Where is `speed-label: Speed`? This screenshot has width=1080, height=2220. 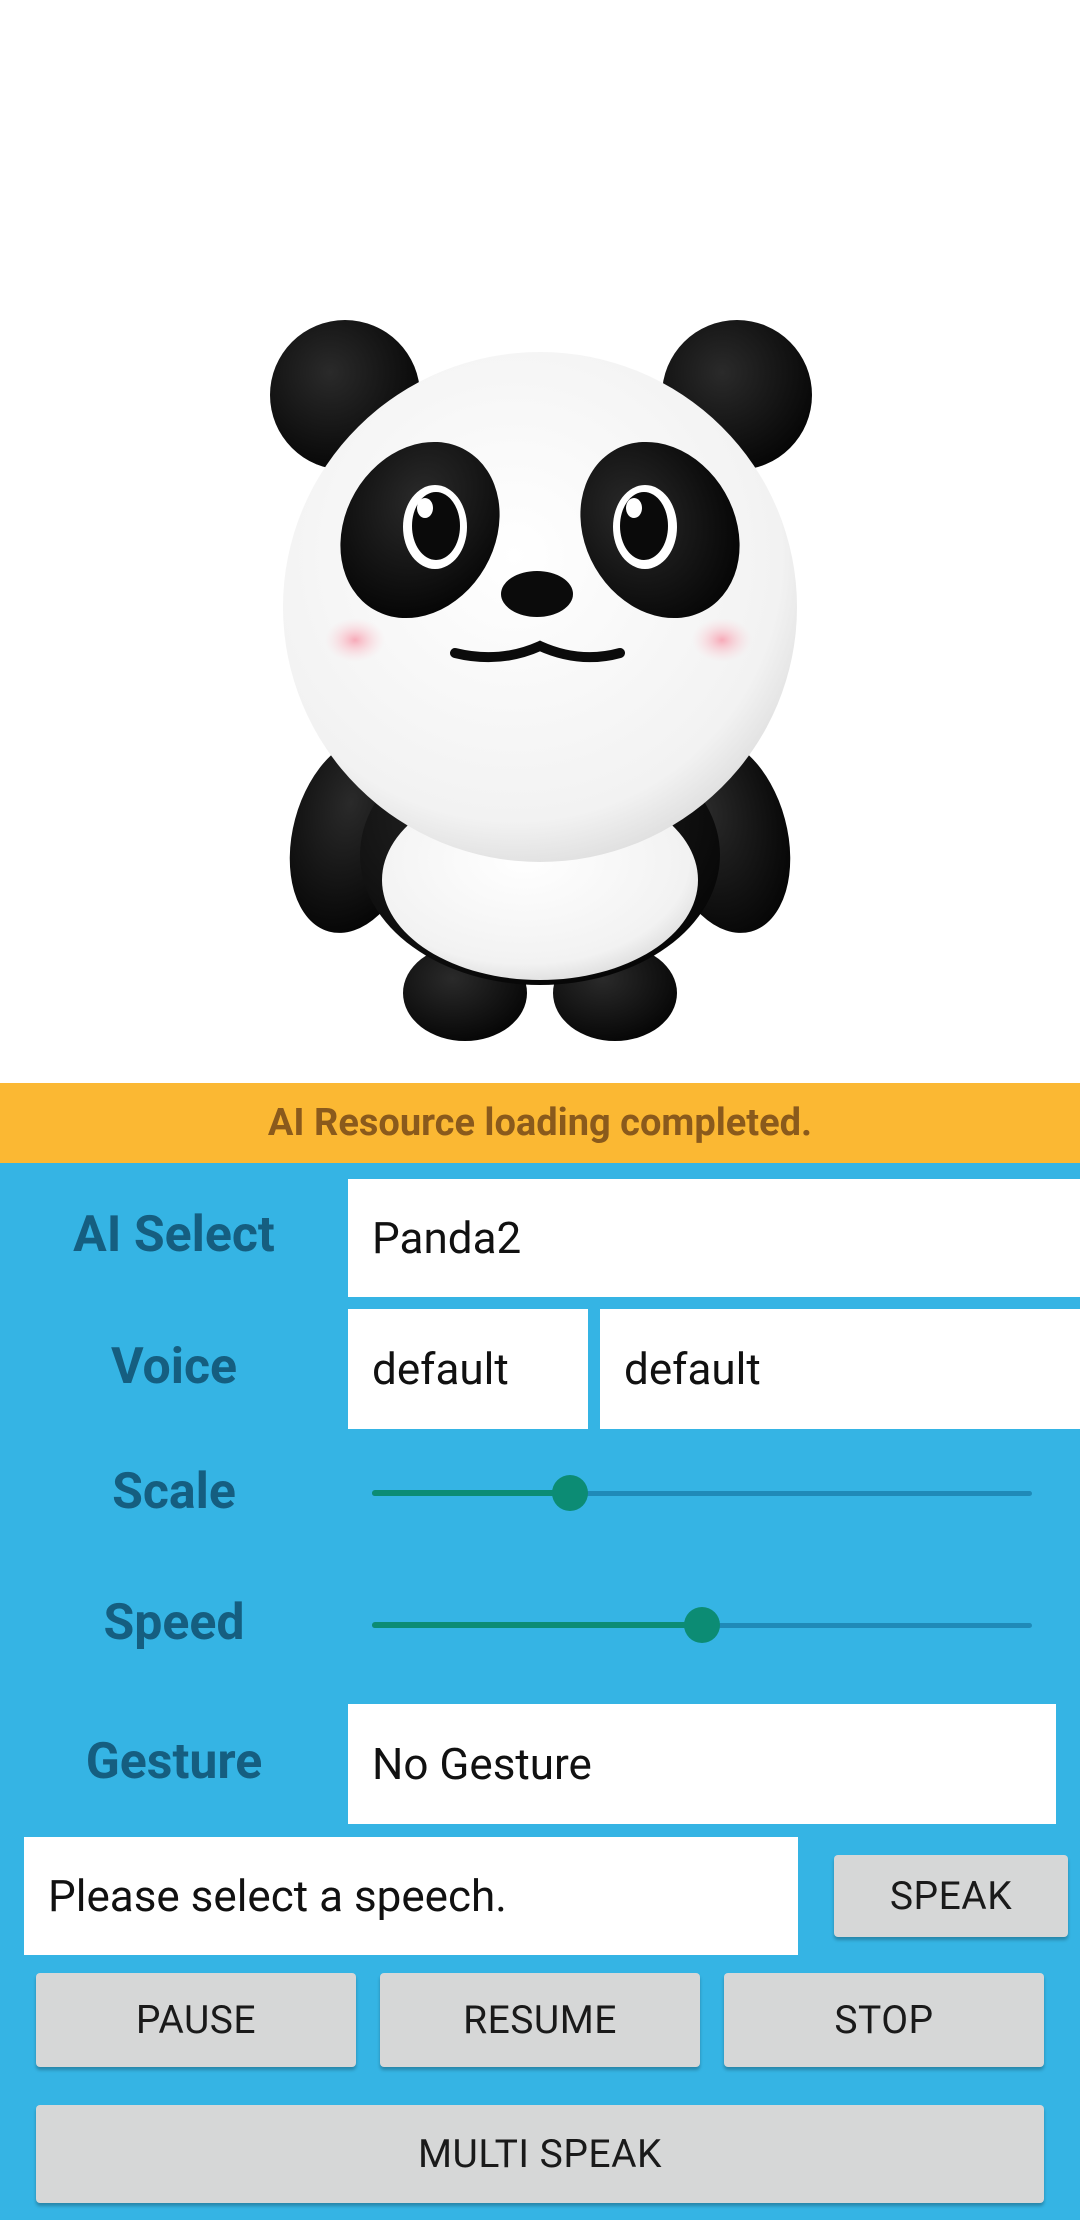 speed-label: Speed is located at coordinates (174, 1623).